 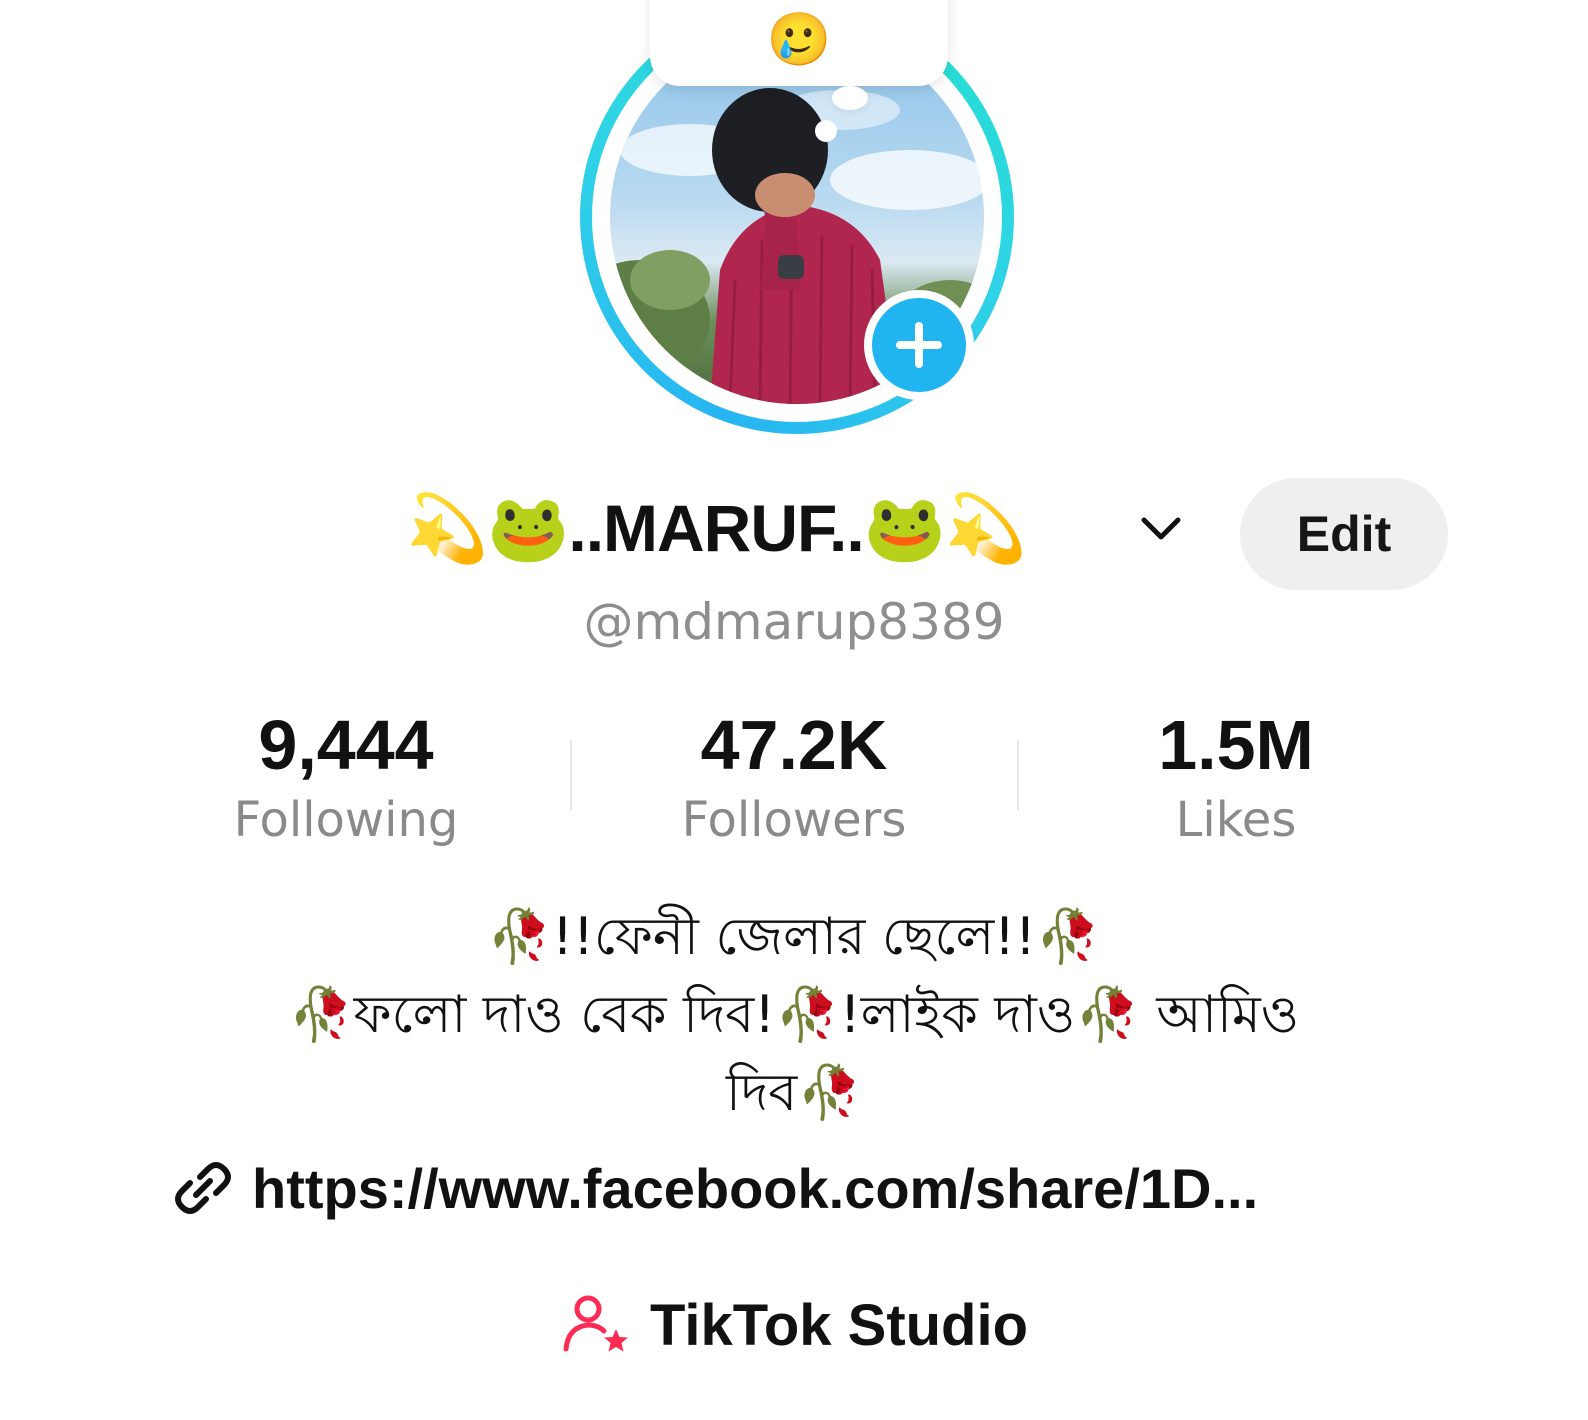 What do you see at coordinates (1344, 534) in the screenshot?
I see `edit-profile-button: Edit` at bounding box center [1344, 534].